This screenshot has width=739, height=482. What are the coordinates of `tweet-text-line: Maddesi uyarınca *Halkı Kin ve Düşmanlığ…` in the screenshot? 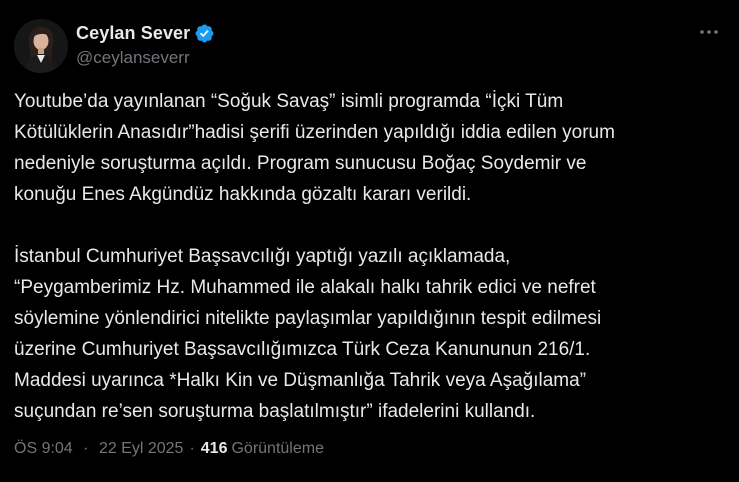 It's located at (300, 380).